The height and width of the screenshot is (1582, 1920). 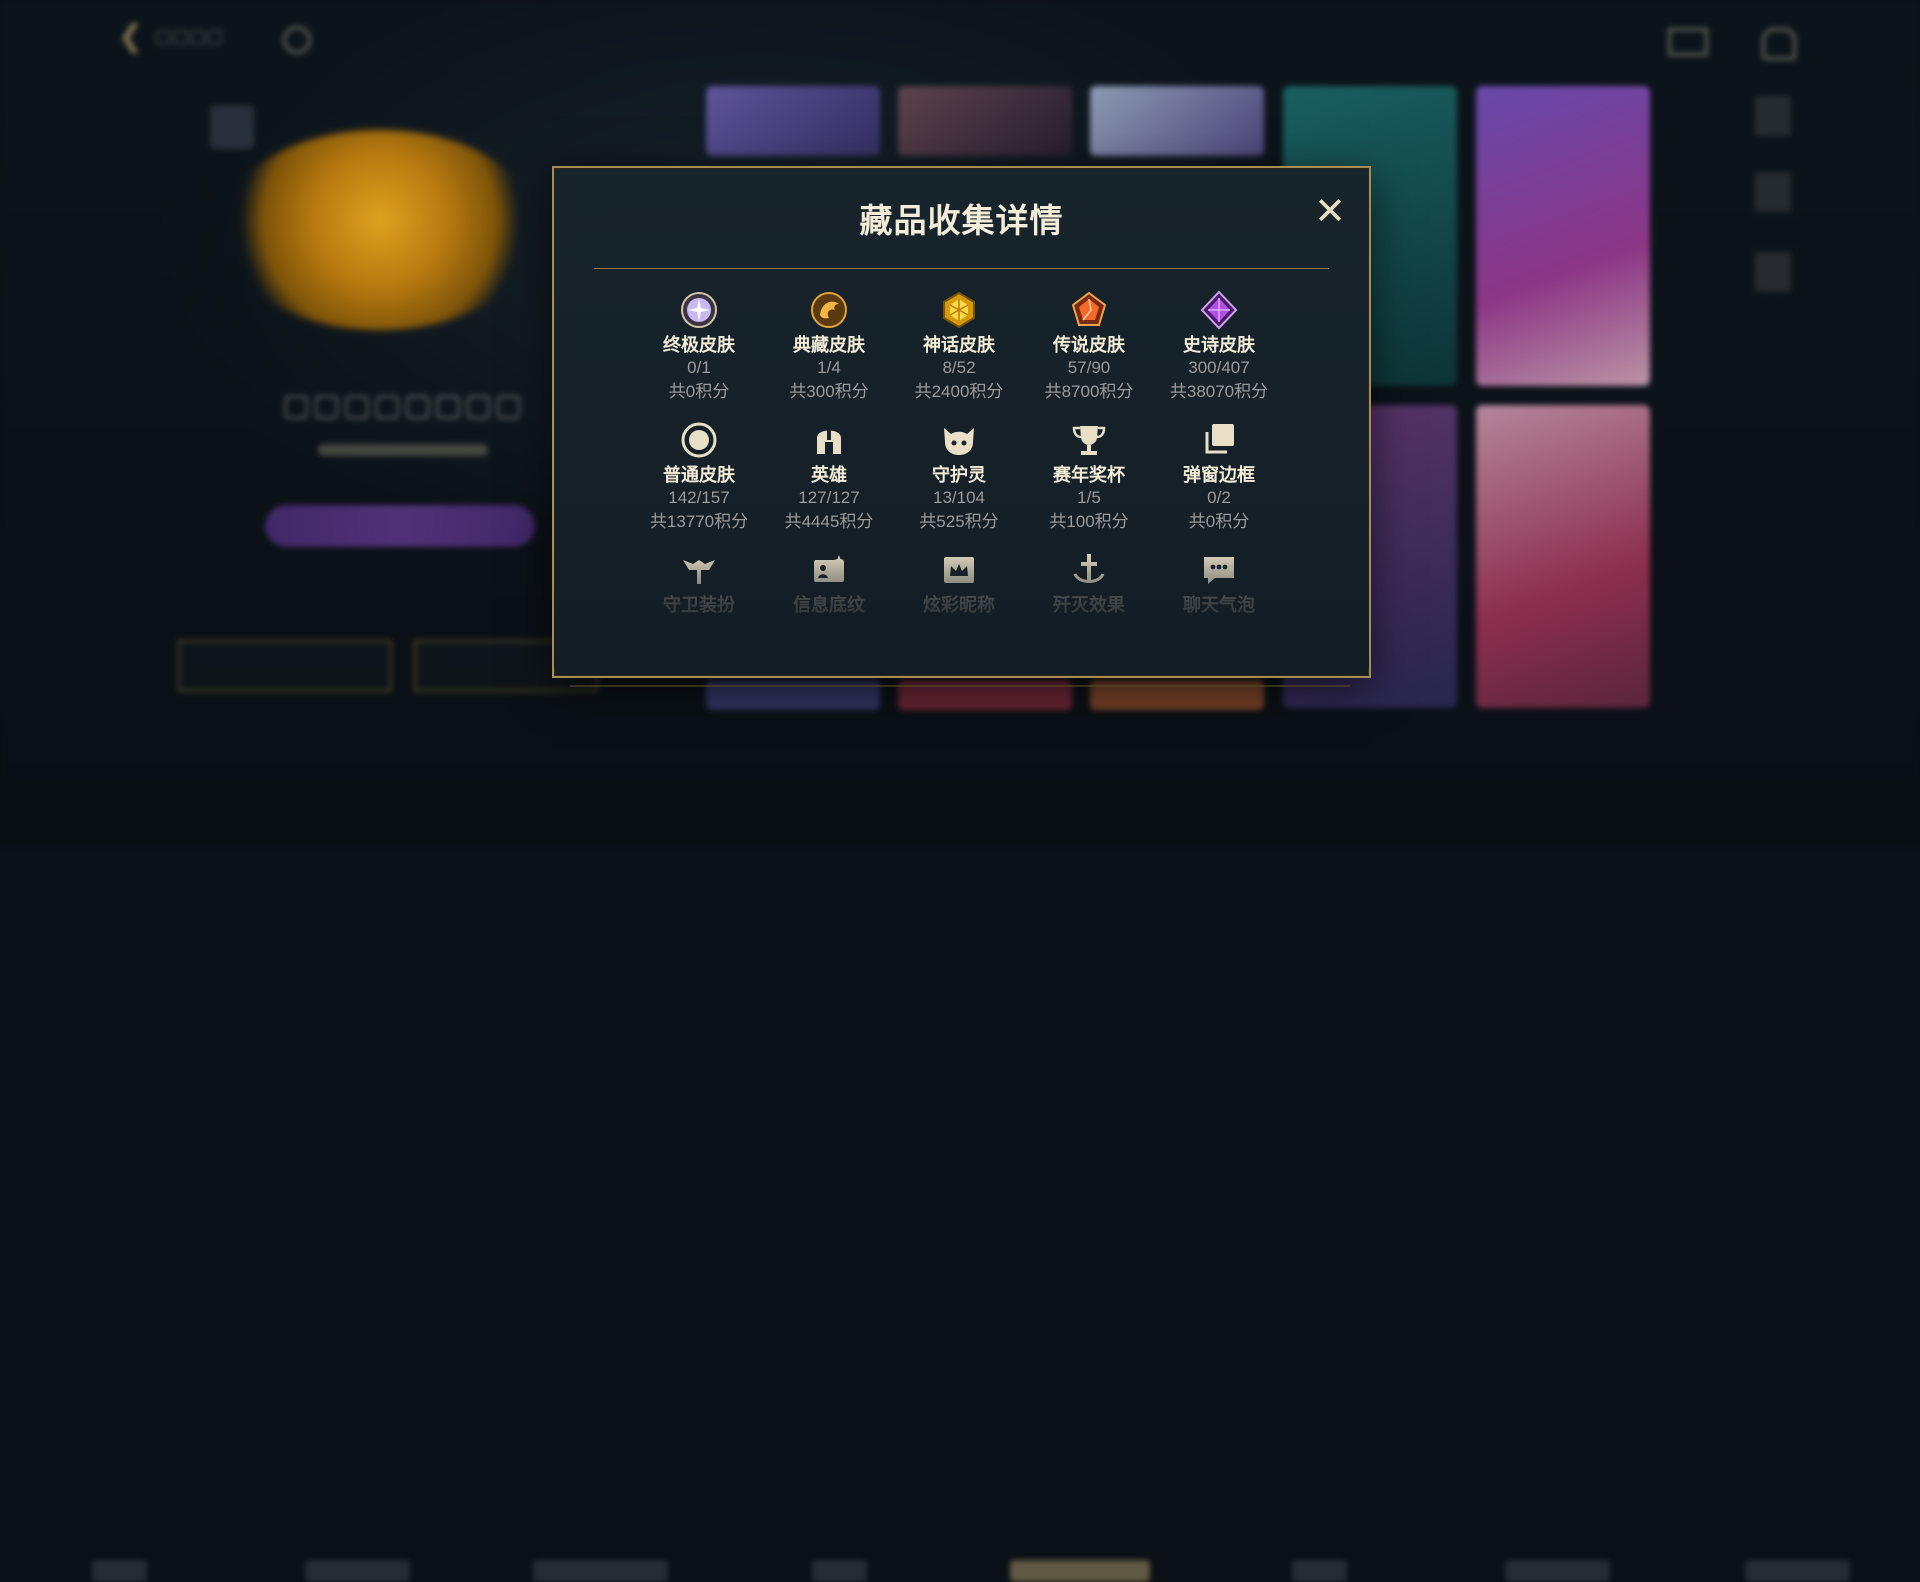 What do you see at coordinates (699, 345) in the screenshot?
I see `item-label: 终极皮肤` at bounding box center [699, 345].